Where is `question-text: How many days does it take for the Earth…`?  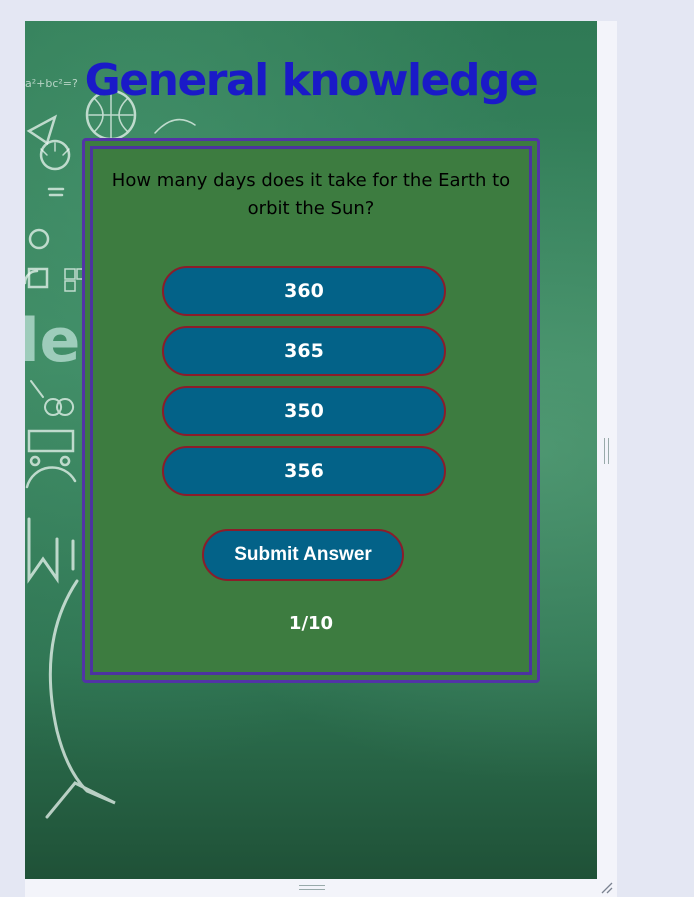
question-text: How many days does it take for the Earth… is located at coordinates (311, 194).